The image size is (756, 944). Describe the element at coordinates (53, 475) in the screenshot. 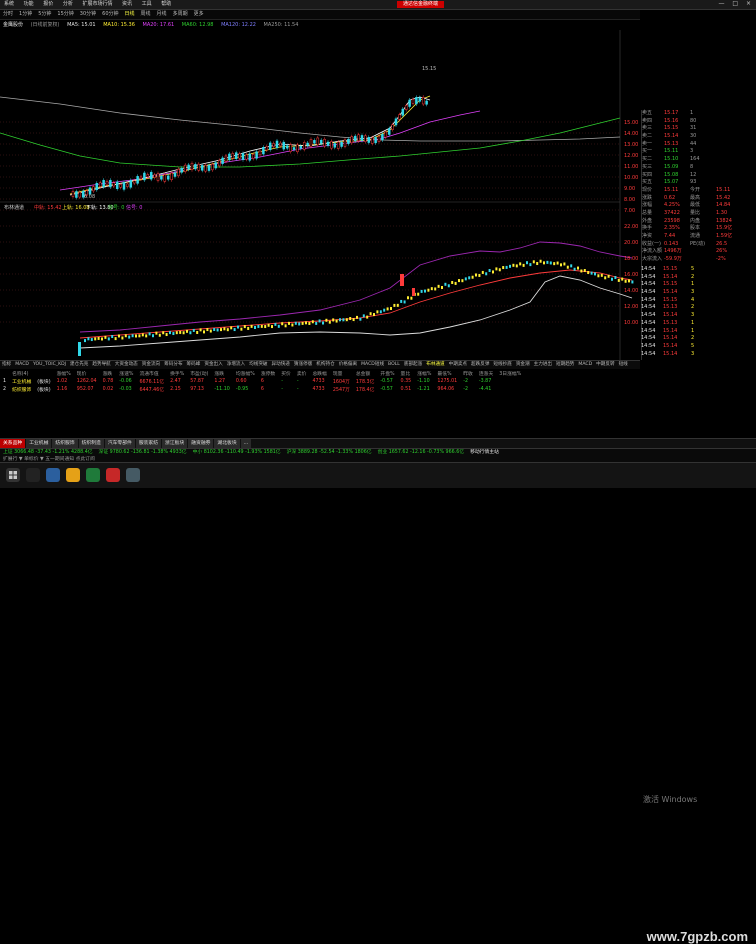

I see `edge-icon` at that location.